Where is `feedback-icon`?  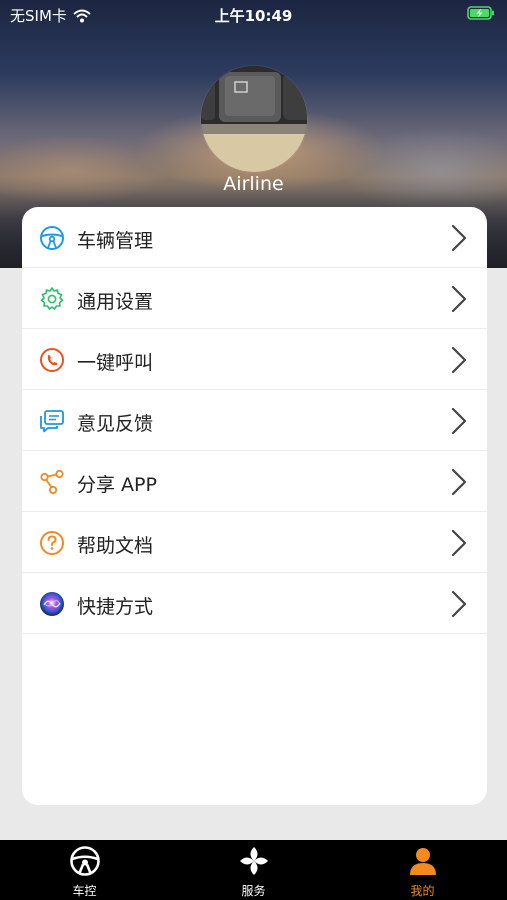
feedback-icon is located at coordinates (52, 421).